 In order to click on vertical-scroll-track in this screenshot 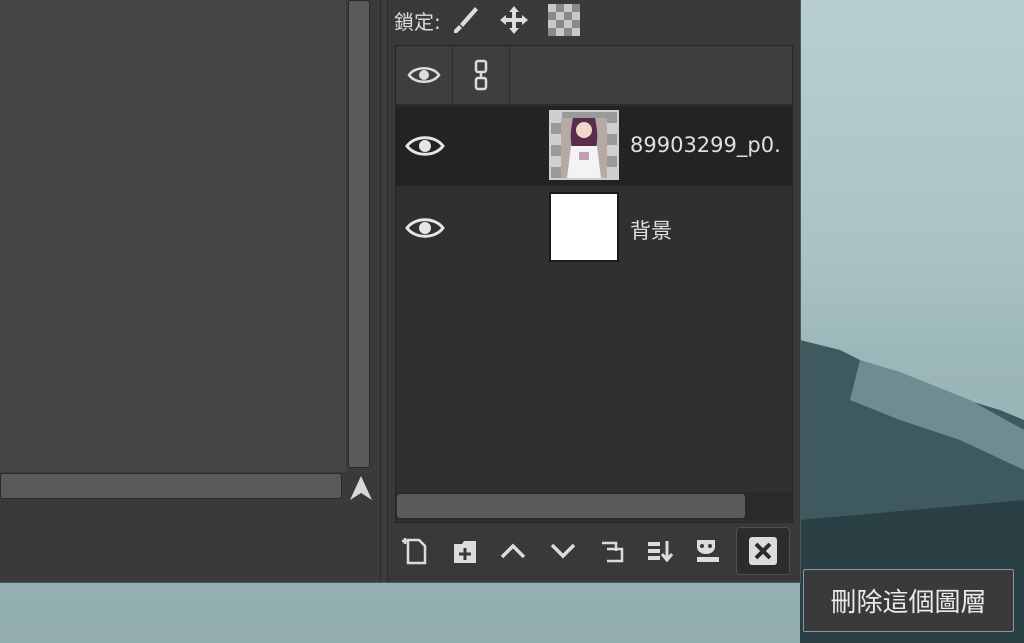, I will do `click(359, 234)`.